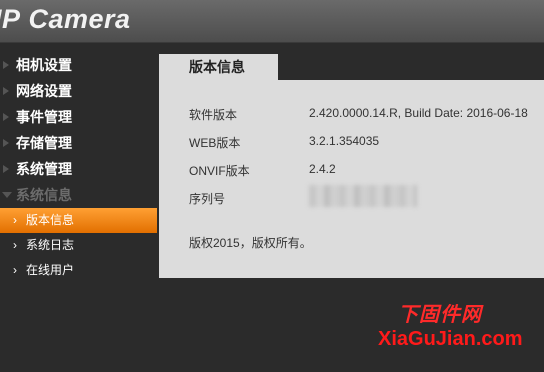  What do you see at coordinates (44, 143) in the screenshot?
I see `menu-label: 存储管理` at bounding box center [44, 143].